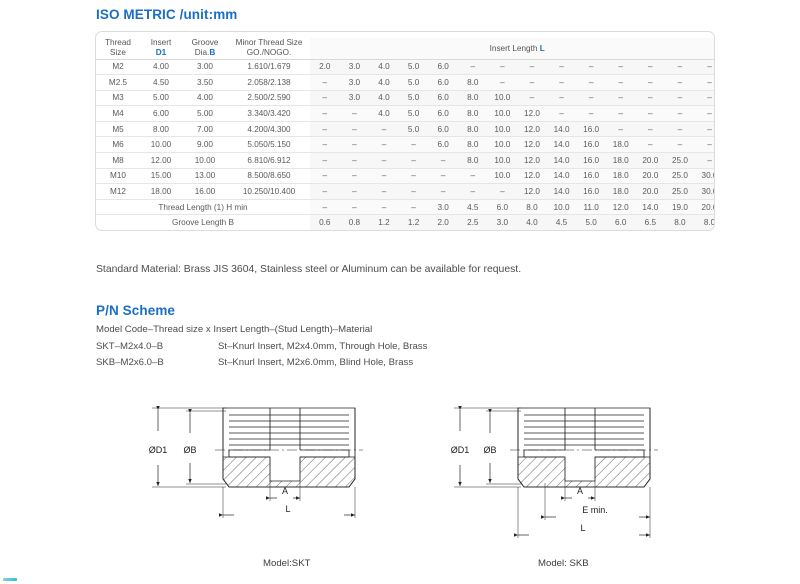 Image resolution: width=800 pixels, height=584 pixels. I want to click on drawing-skt: ØD1 ØB A L, so click(270, 477).